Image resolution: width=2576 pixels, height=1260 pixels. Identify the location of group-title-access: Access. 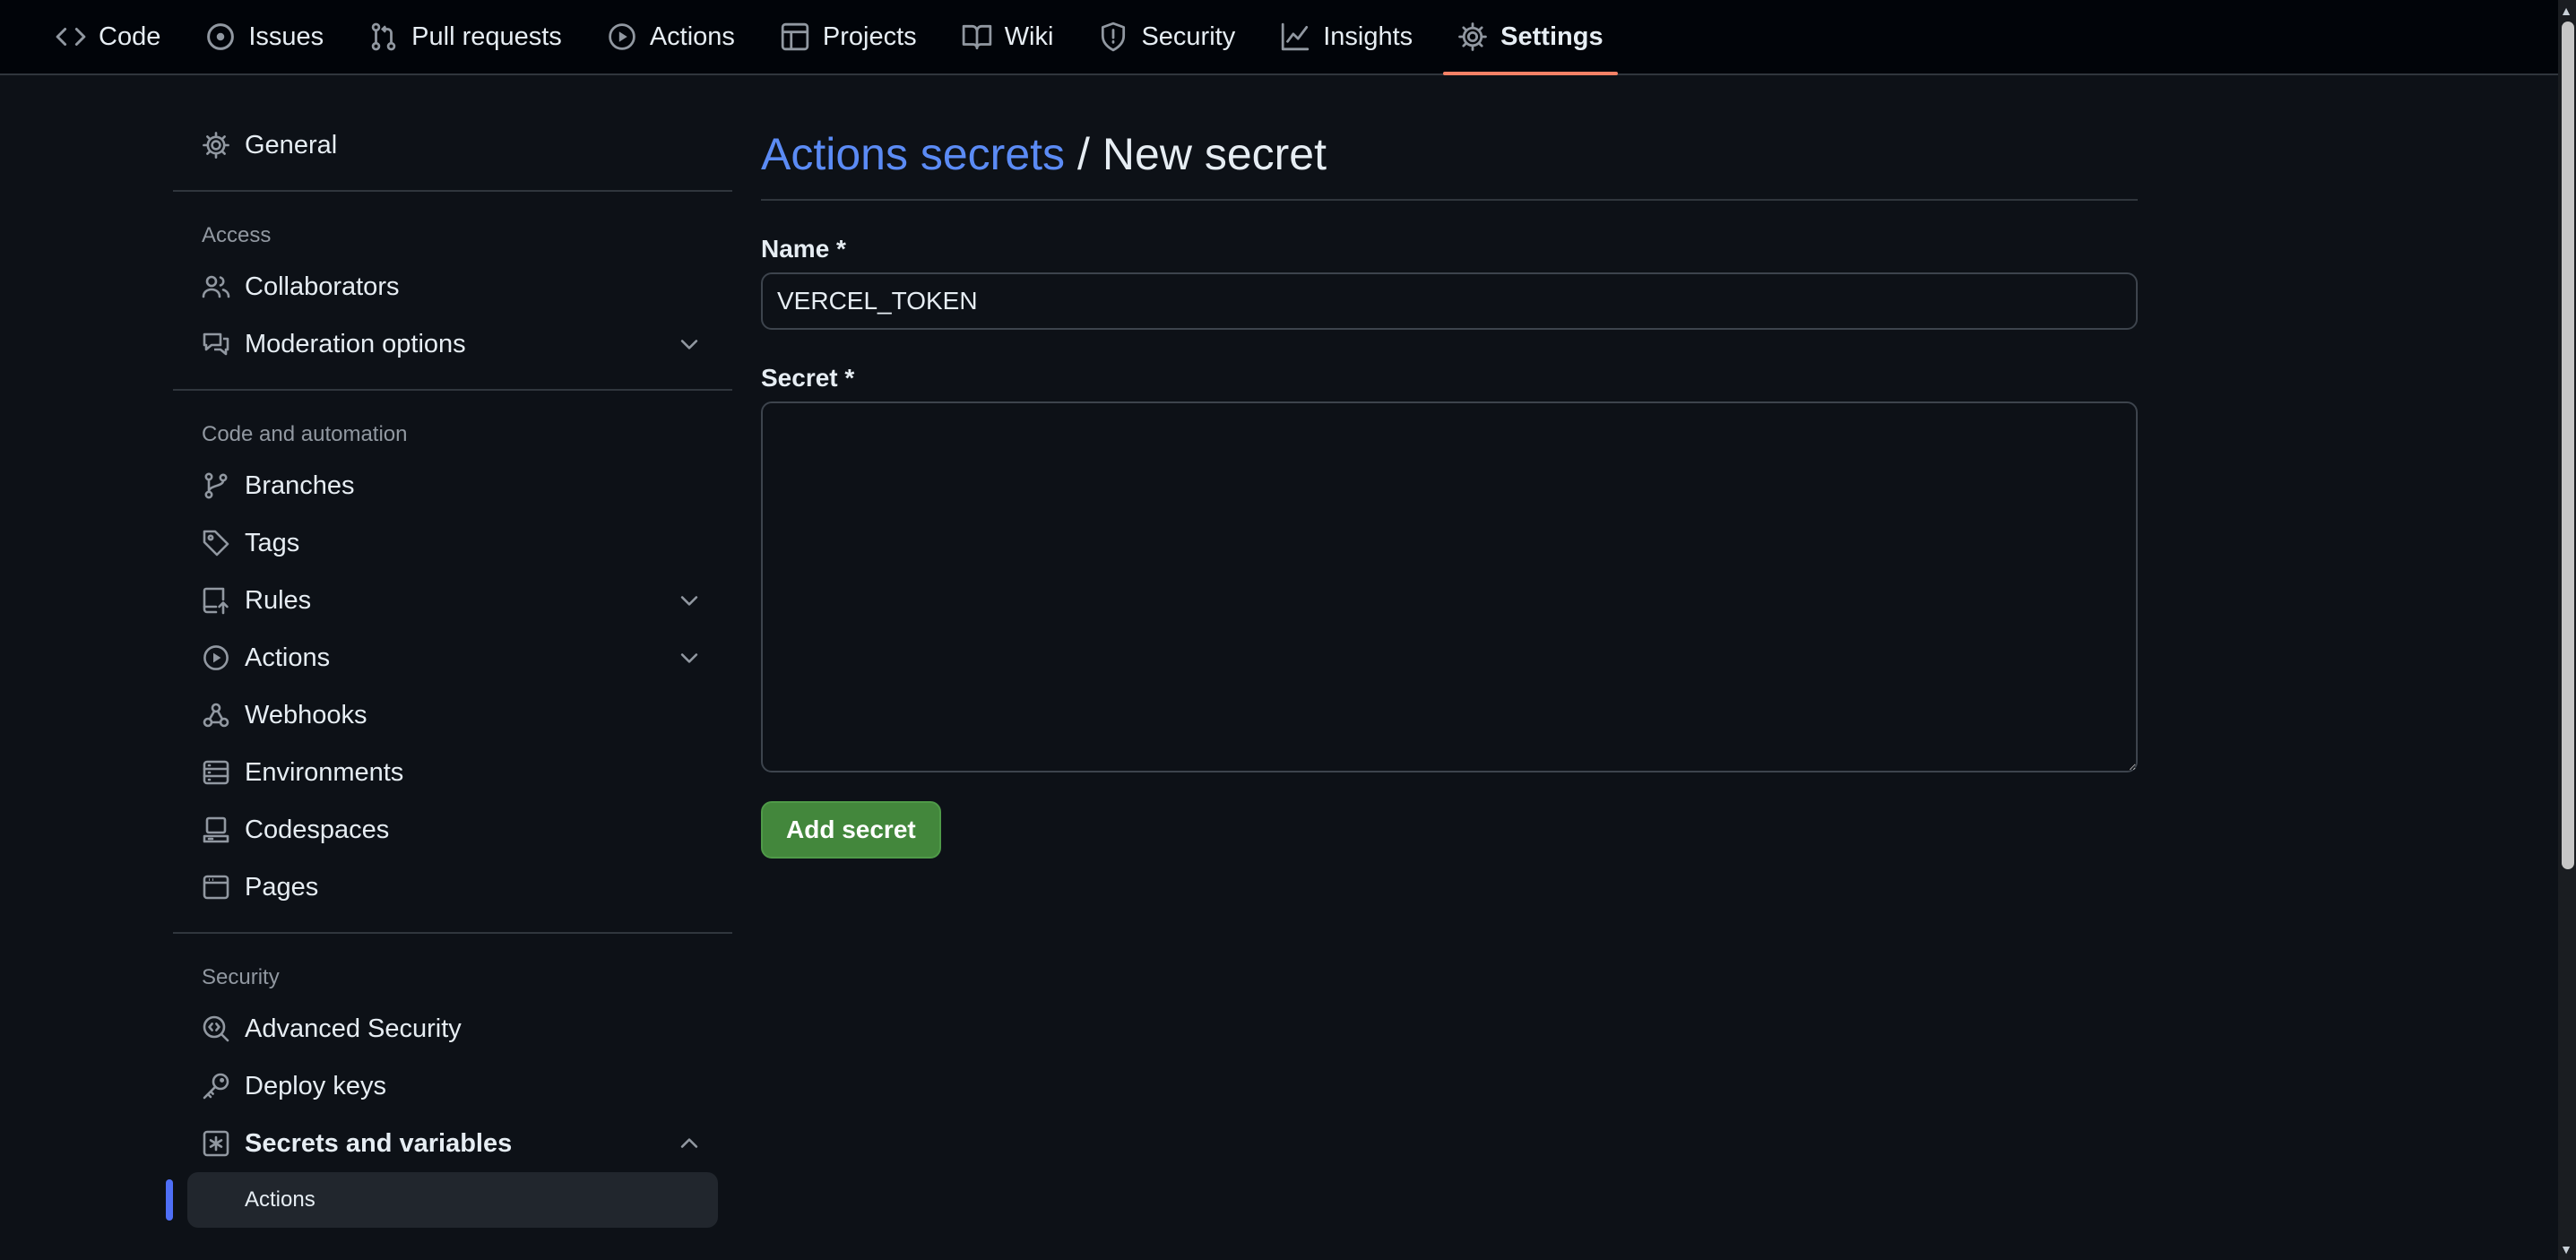
(237, 235).